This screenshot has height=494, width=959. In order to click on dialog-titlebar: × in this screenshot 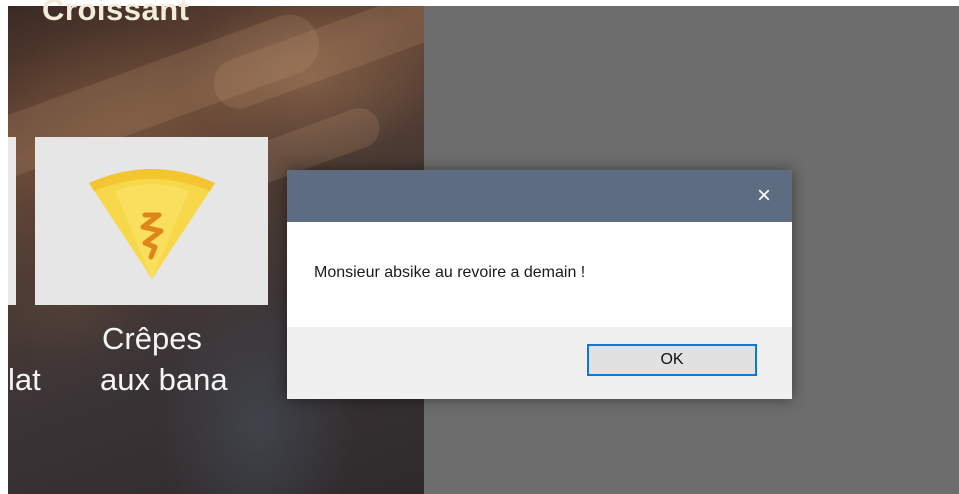, I will do `click(539, 196)`.